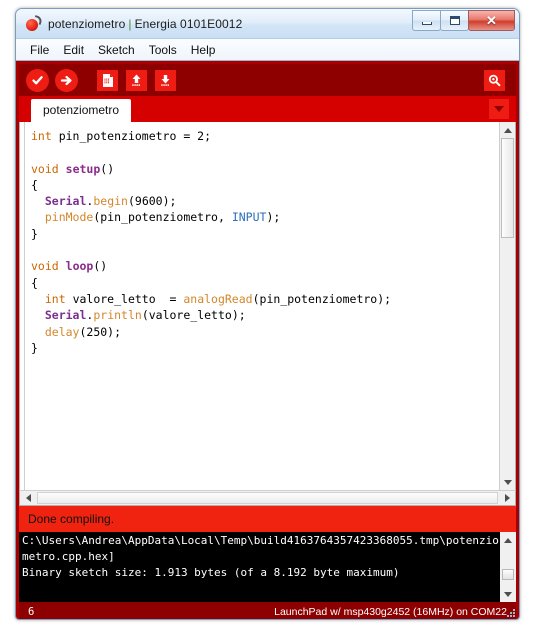 This screenshot has width=535, height=632. I want to click on code-token: valore_letto =, so click(124, 298).